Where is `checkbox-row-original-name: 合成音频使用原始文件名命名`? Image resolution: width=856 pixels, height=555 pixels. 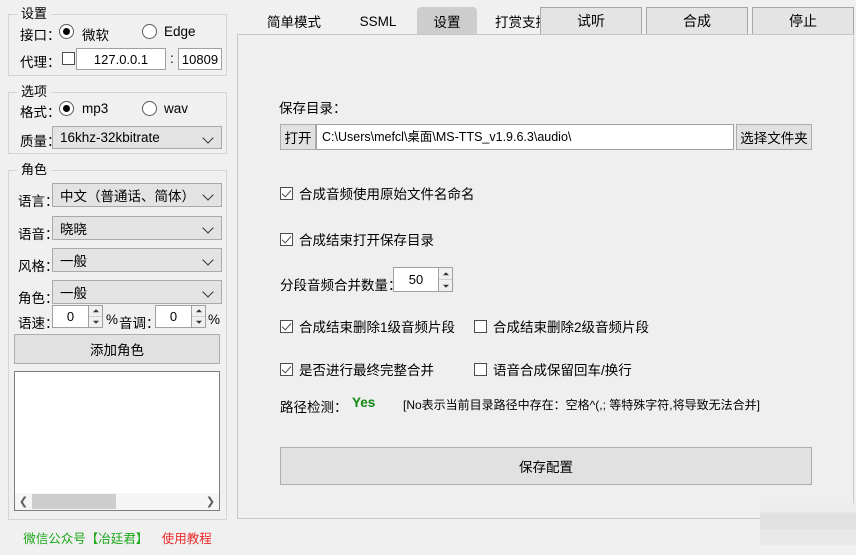 checkbox-row-original-name: 合成音频使用原始文件名命名 is located at coordinates (377, 193).